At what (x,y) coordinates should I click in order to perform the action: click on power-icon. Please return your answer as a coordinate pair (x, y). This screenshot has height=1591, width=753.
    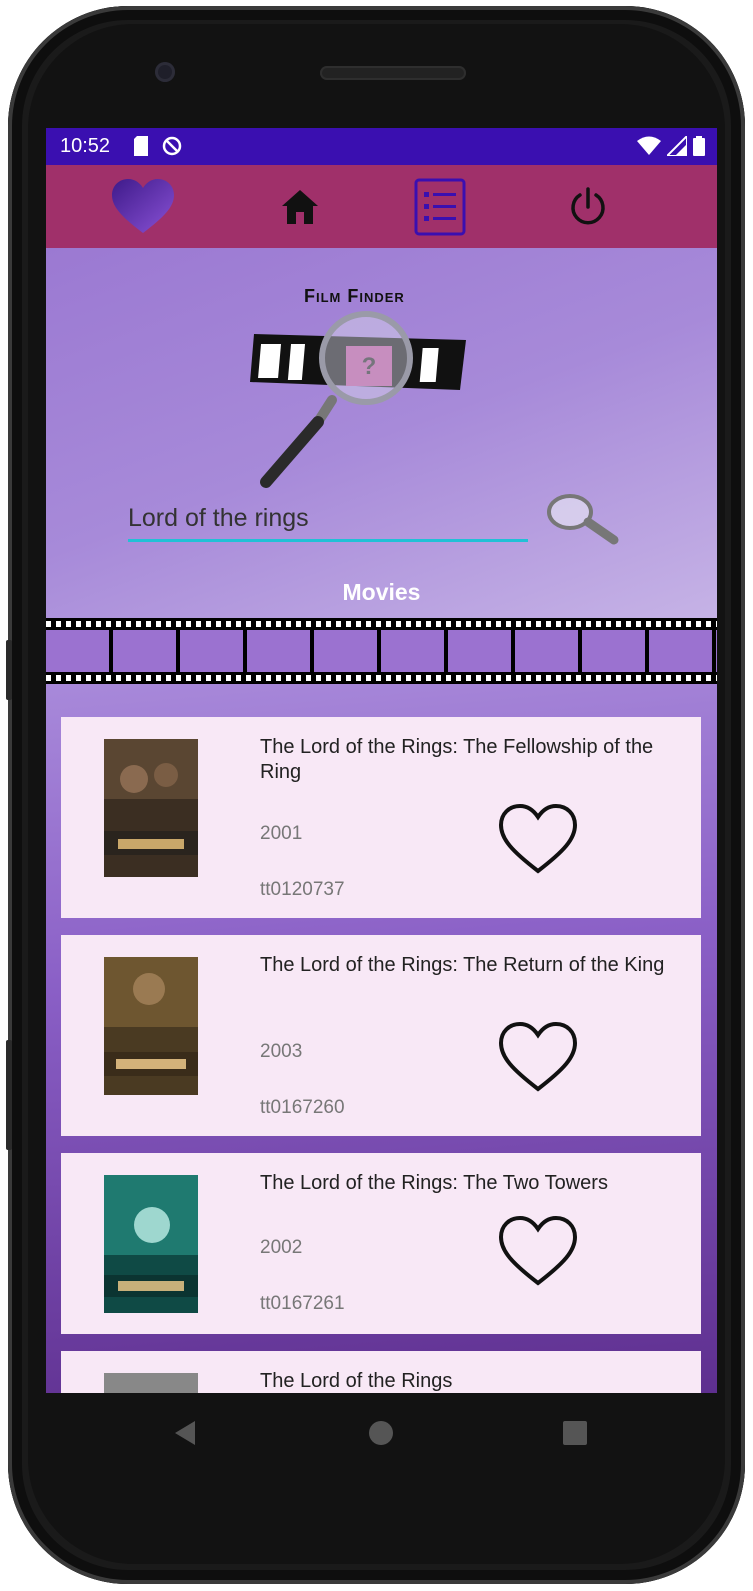
    Looking at the image, I should click on (588, 206).